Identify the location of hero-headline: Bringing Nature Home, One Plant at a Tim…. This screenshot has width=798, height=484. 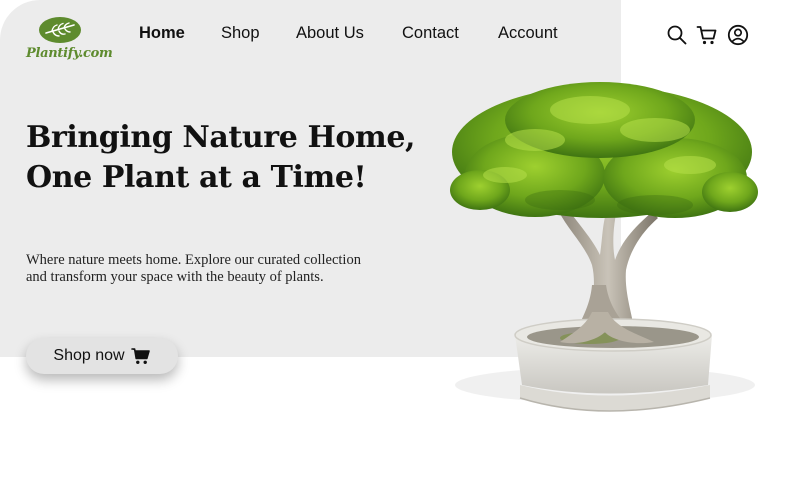
(226, 158).